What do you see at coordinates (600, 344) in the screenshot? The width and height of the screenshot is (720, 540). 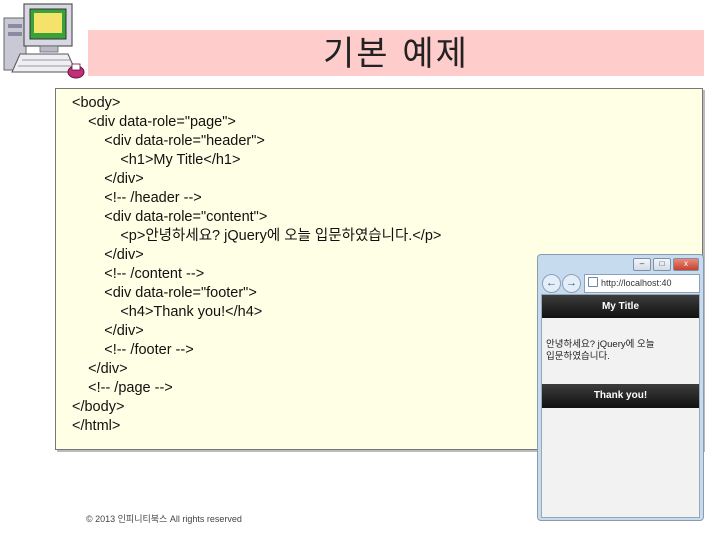 I see `content-line: 안녕하세요? jQuery에 오늘` at bounding box center [600, 344].